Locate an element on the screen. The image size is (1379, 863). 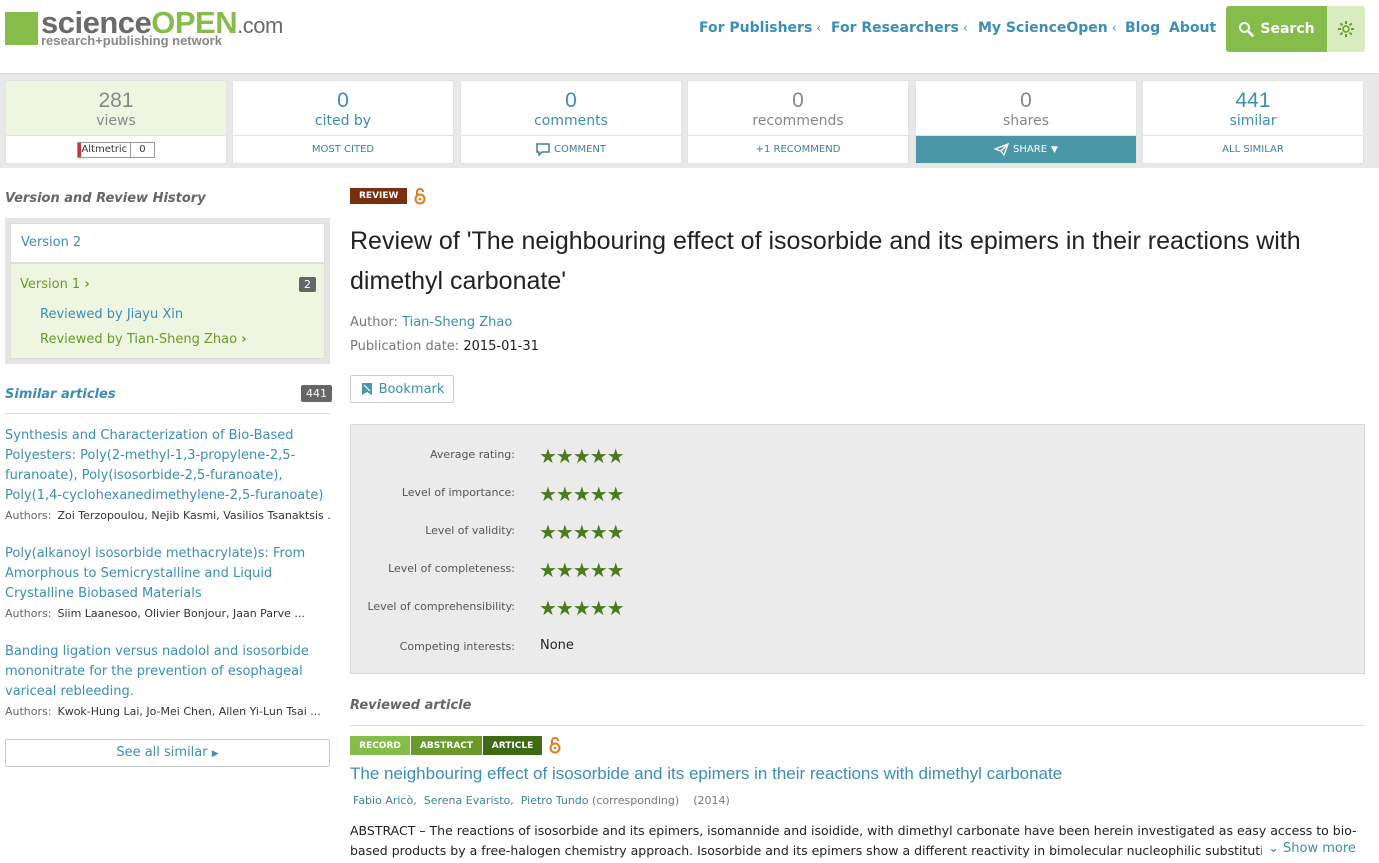
paper-plane-icon is located at coordinates (1002, 149).